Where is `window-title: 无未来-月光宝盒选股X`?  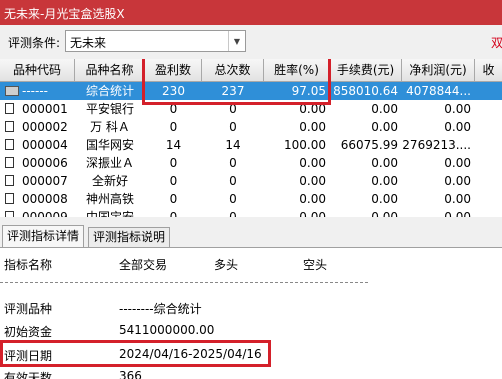 window-title: 无未来-月光宝盒选股X is located at coordinates (64, 14).